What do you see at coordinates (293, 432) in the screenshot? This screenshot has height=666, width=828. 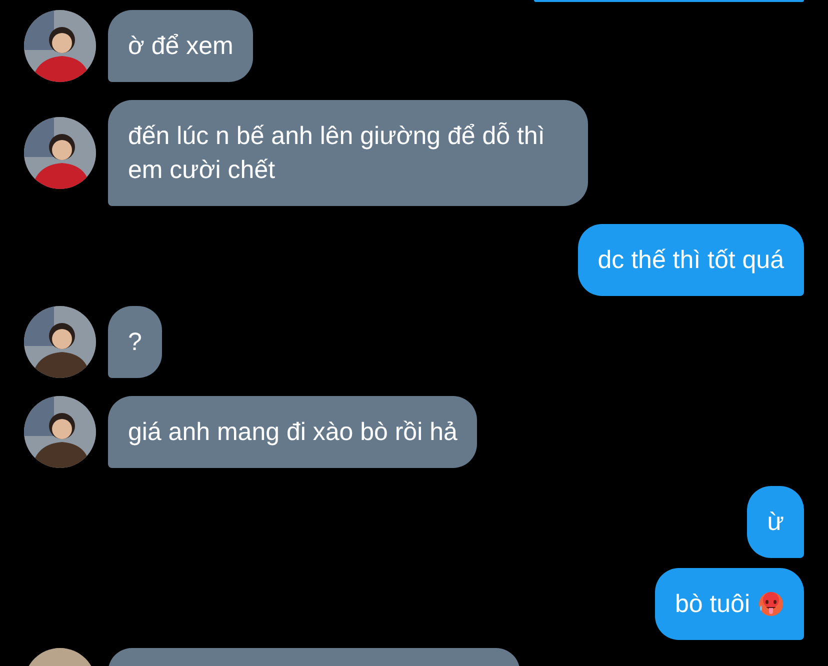 I see `message-bubble: giá anh mang đi xào bò rồi hả` at bounding box center [293, 432].